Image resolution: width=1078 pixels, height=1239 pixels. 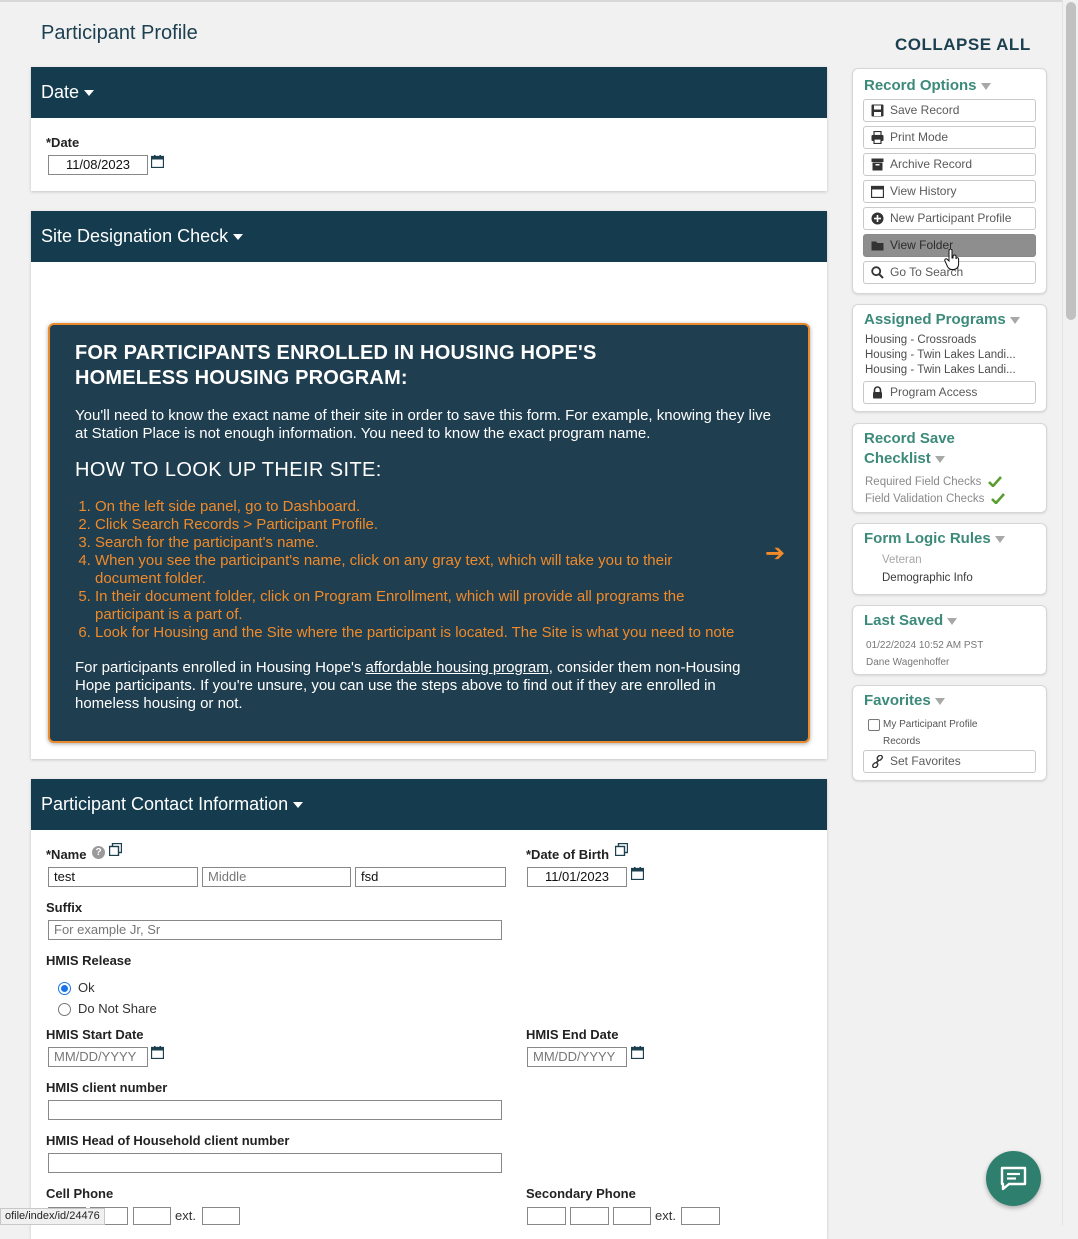 What do you see at coordinates (135, 236) in the screenshot?
I see `site-section-title: Site Designation Check` at bounding box center [135, 236].